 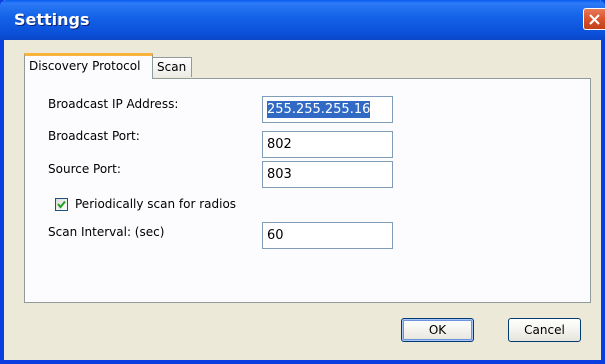 What do you see at coordinates (279, 144) in the screenshot?
I see `broadcast-port-value: 802` at bounding box center [279, 144].